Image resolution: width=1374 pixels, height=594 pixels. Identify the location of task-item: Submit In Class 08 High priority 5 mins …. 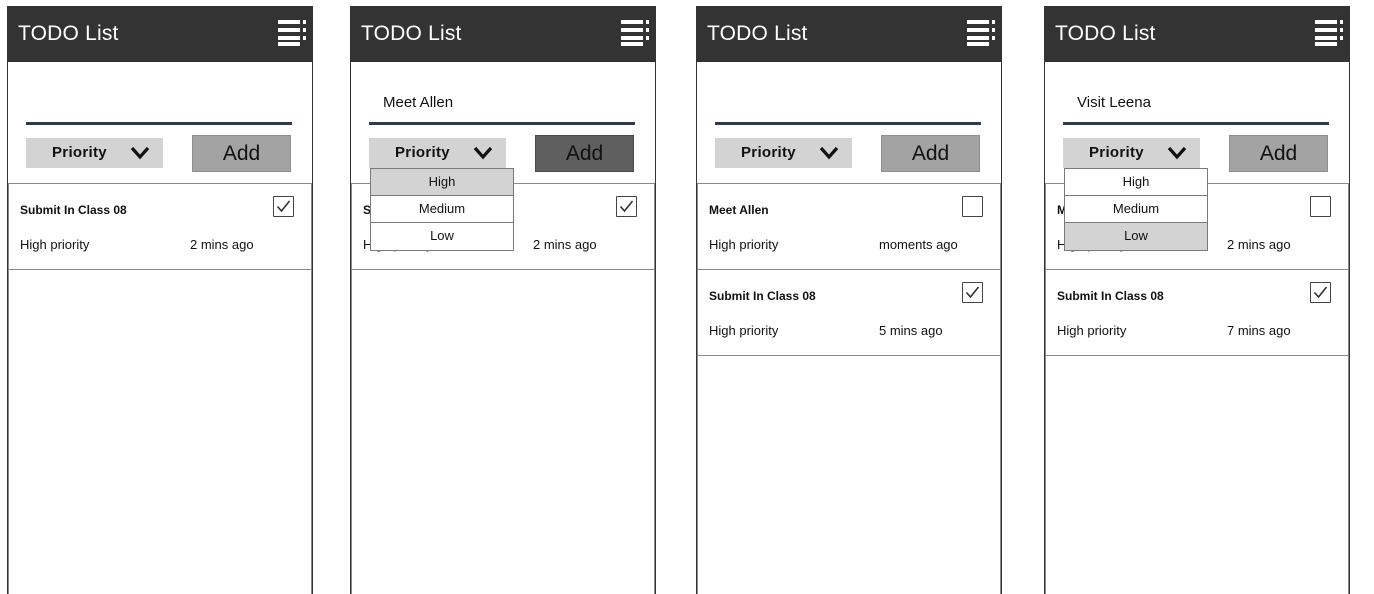
(849, 313).